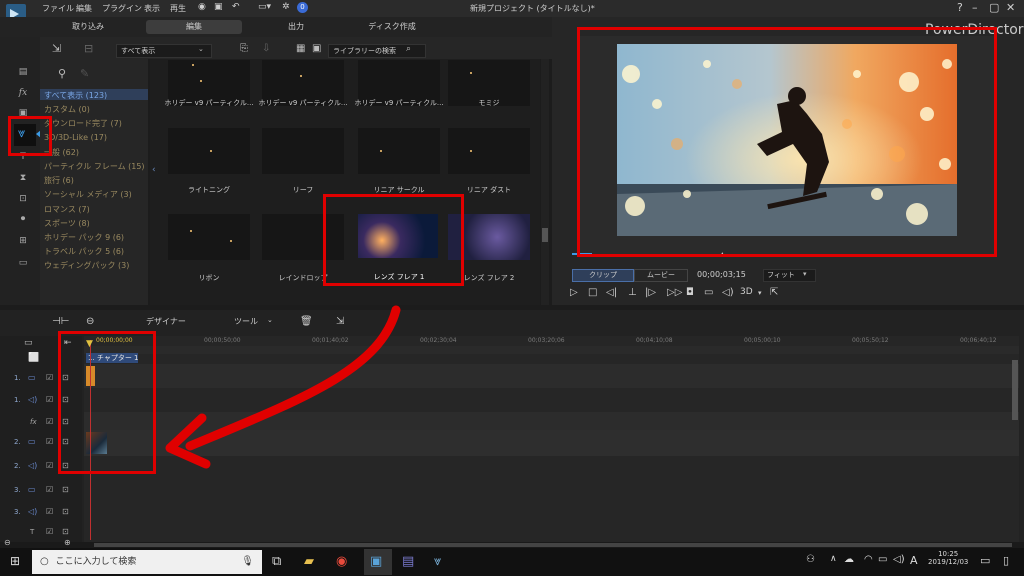  Describe the element at coordinates (23, 264) in the screenshot. I see `subtitle-room-icon: ▭` at that location.